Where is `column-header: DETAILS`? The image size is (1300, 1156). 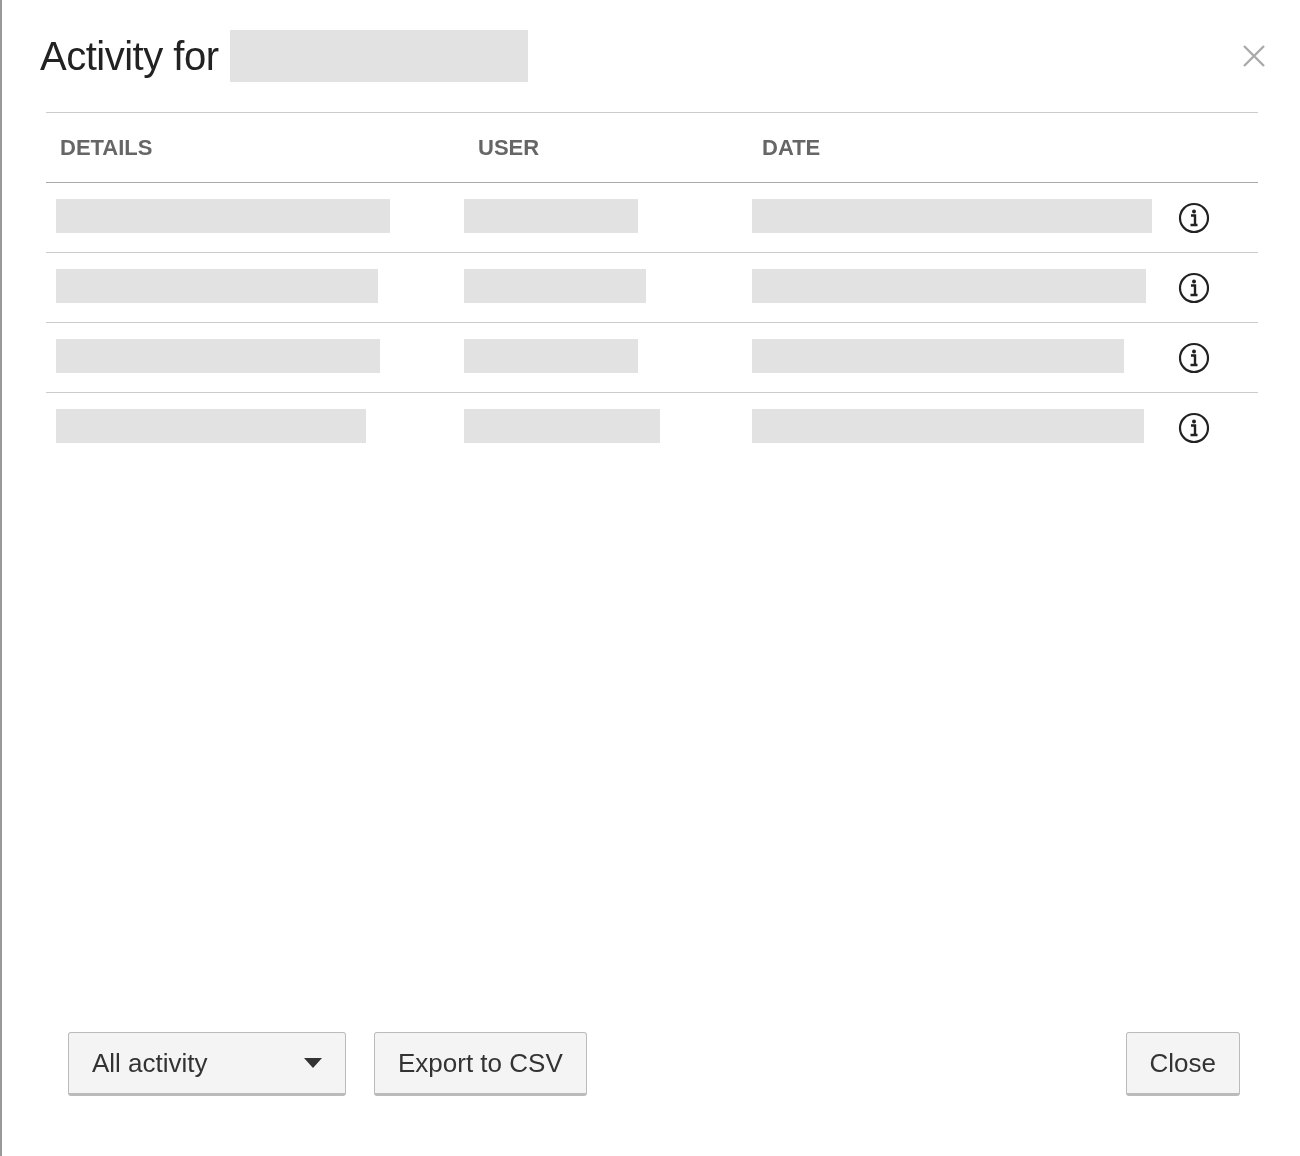
column-header: DETAILS is located at coordinates (106, 147).